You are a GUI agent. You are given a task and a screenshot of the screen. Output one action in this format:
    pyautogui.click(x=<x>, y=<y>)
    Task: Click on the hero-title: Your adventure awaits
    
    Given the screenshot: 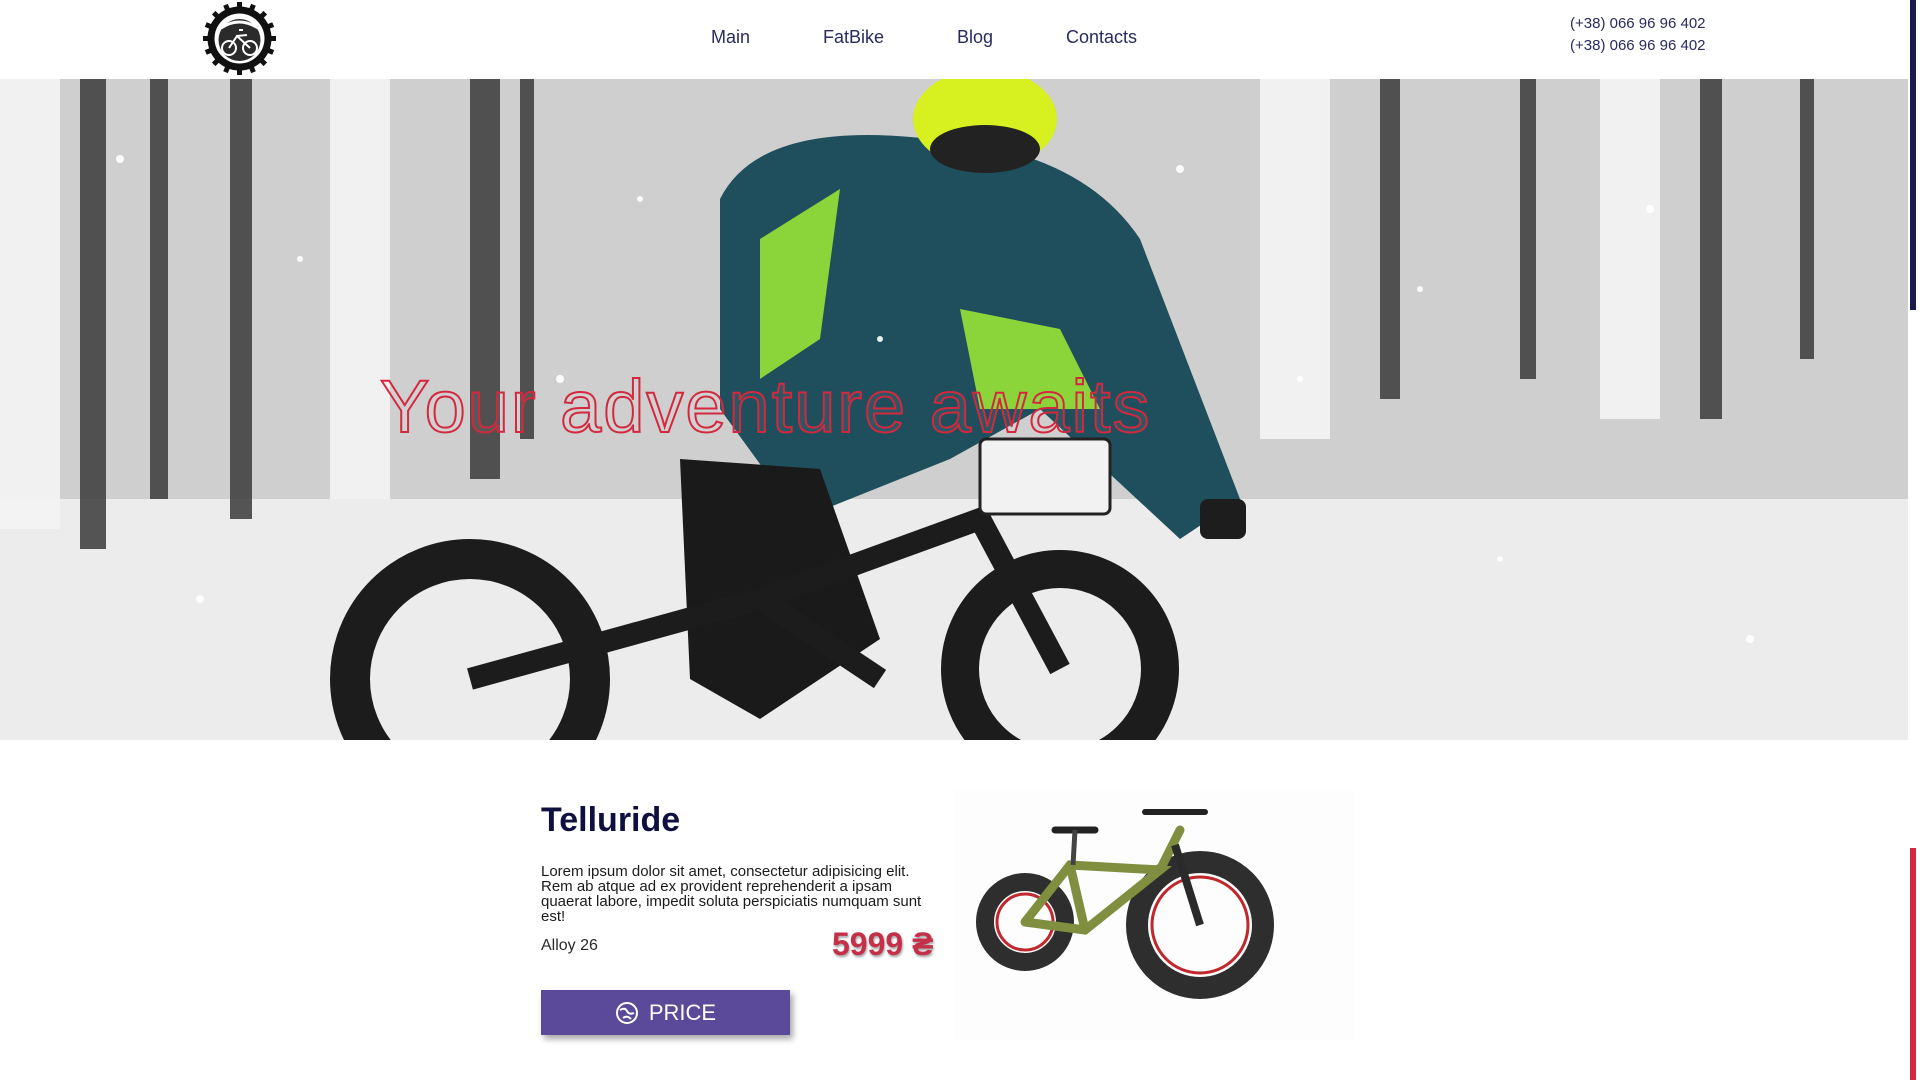 What is the action you would take?
    pyautogui.click(x=765, y=406)
    